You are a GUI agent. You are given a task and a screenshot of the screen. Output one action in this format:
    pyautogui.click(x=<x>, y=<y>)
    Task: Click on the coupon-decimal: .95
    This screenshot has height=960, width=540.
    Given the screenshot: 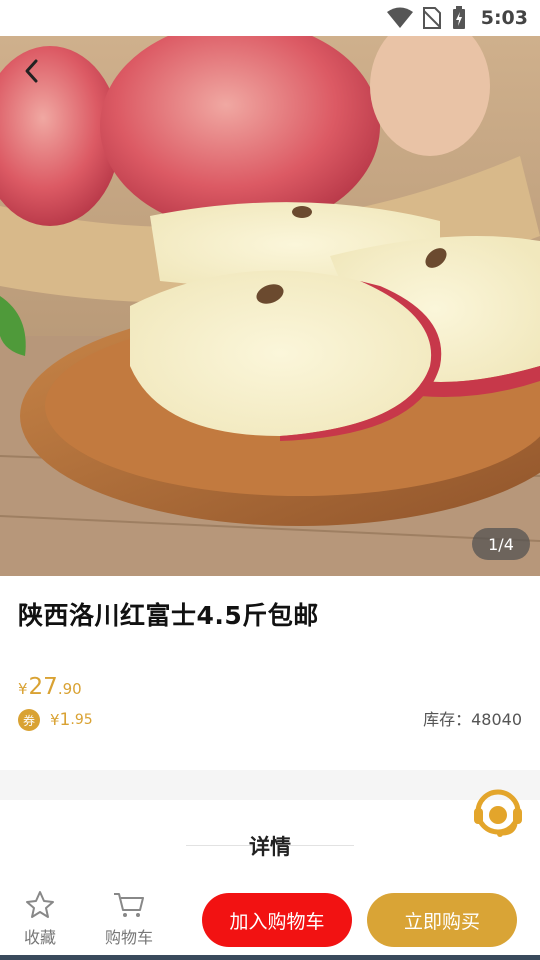 What is the action you would take?
    pyautogui.click(x=81, y=720)
    